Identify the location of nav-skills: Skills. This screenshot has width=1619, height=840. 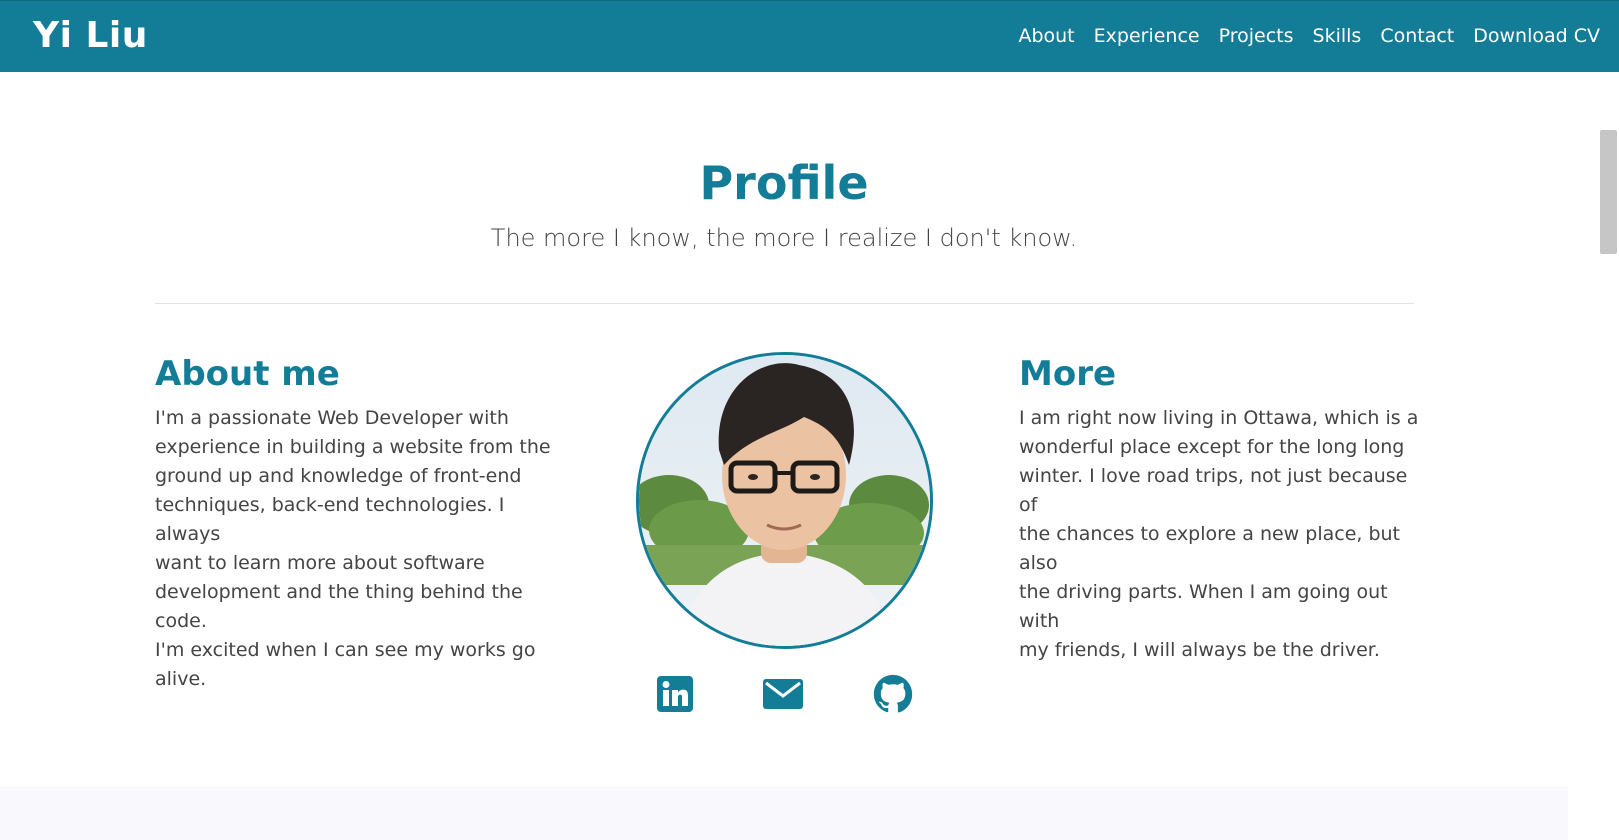
(1337, 36).